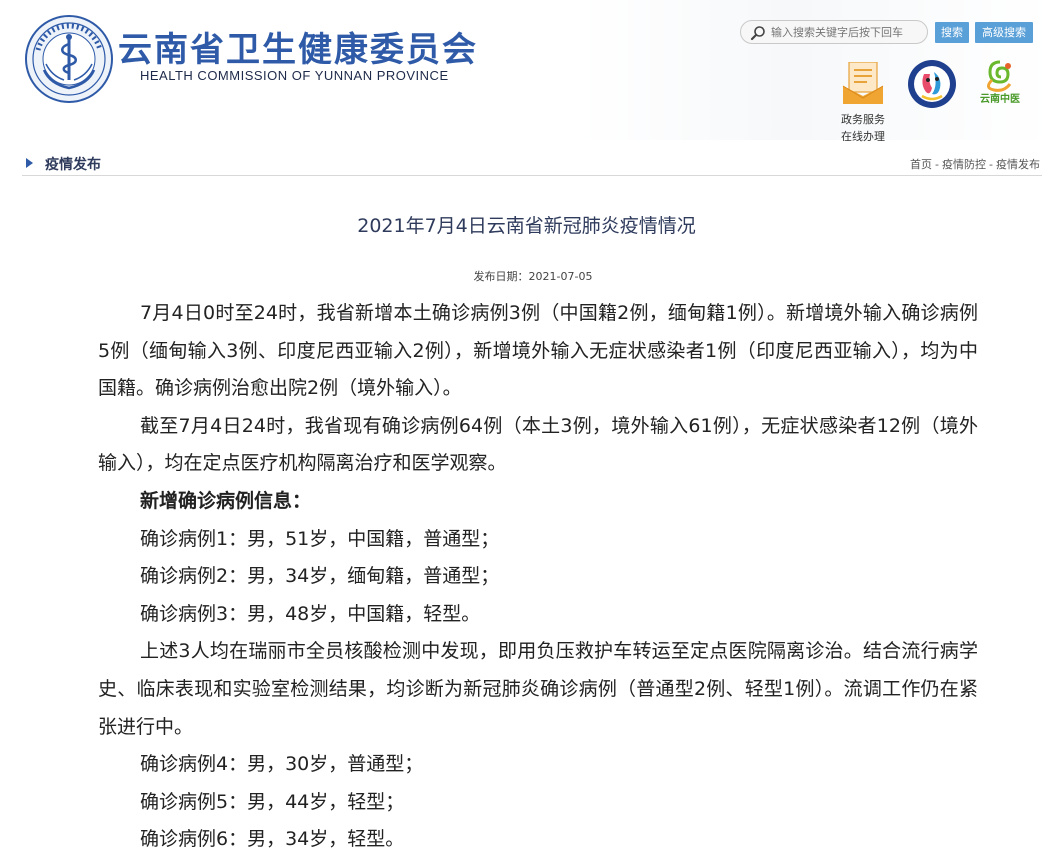  I want to click on yunnan-tcm-logo-icon: 云南中医, so click(1000, 82).